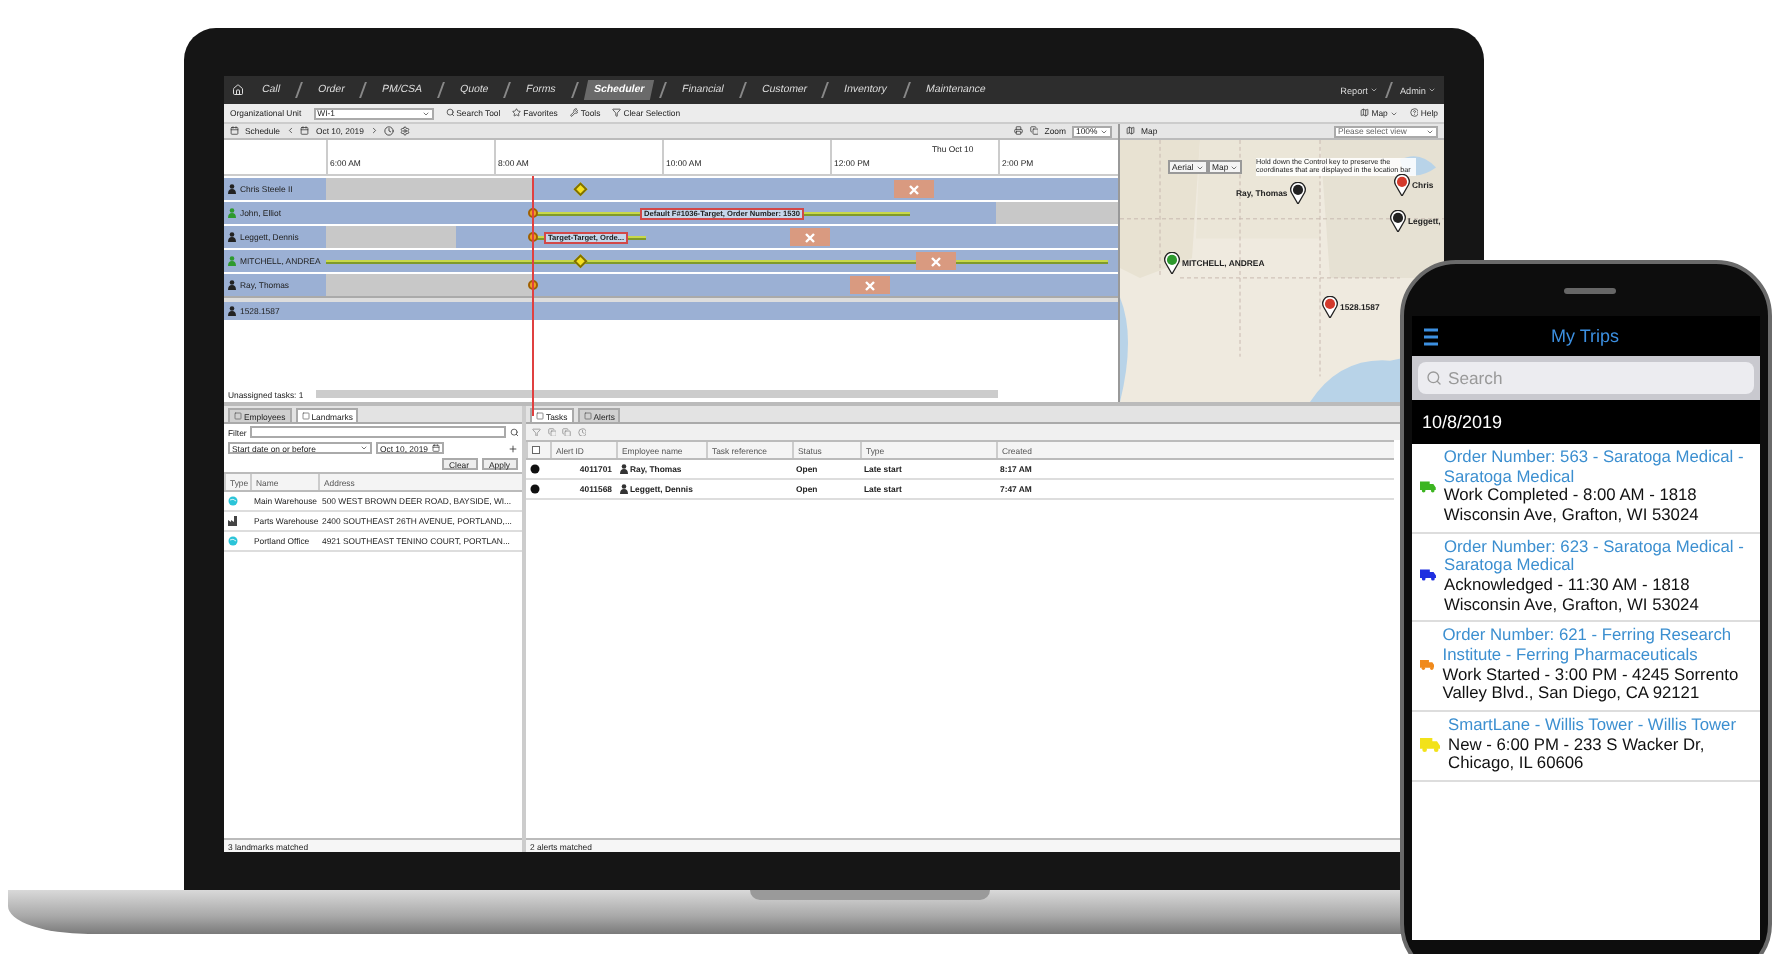 Image resolution: width=1772 pixels, height=954 pixels. Describe the element at coordinates (1584, 336) in the screenshot. I see `app-title: My Trips` at that location.